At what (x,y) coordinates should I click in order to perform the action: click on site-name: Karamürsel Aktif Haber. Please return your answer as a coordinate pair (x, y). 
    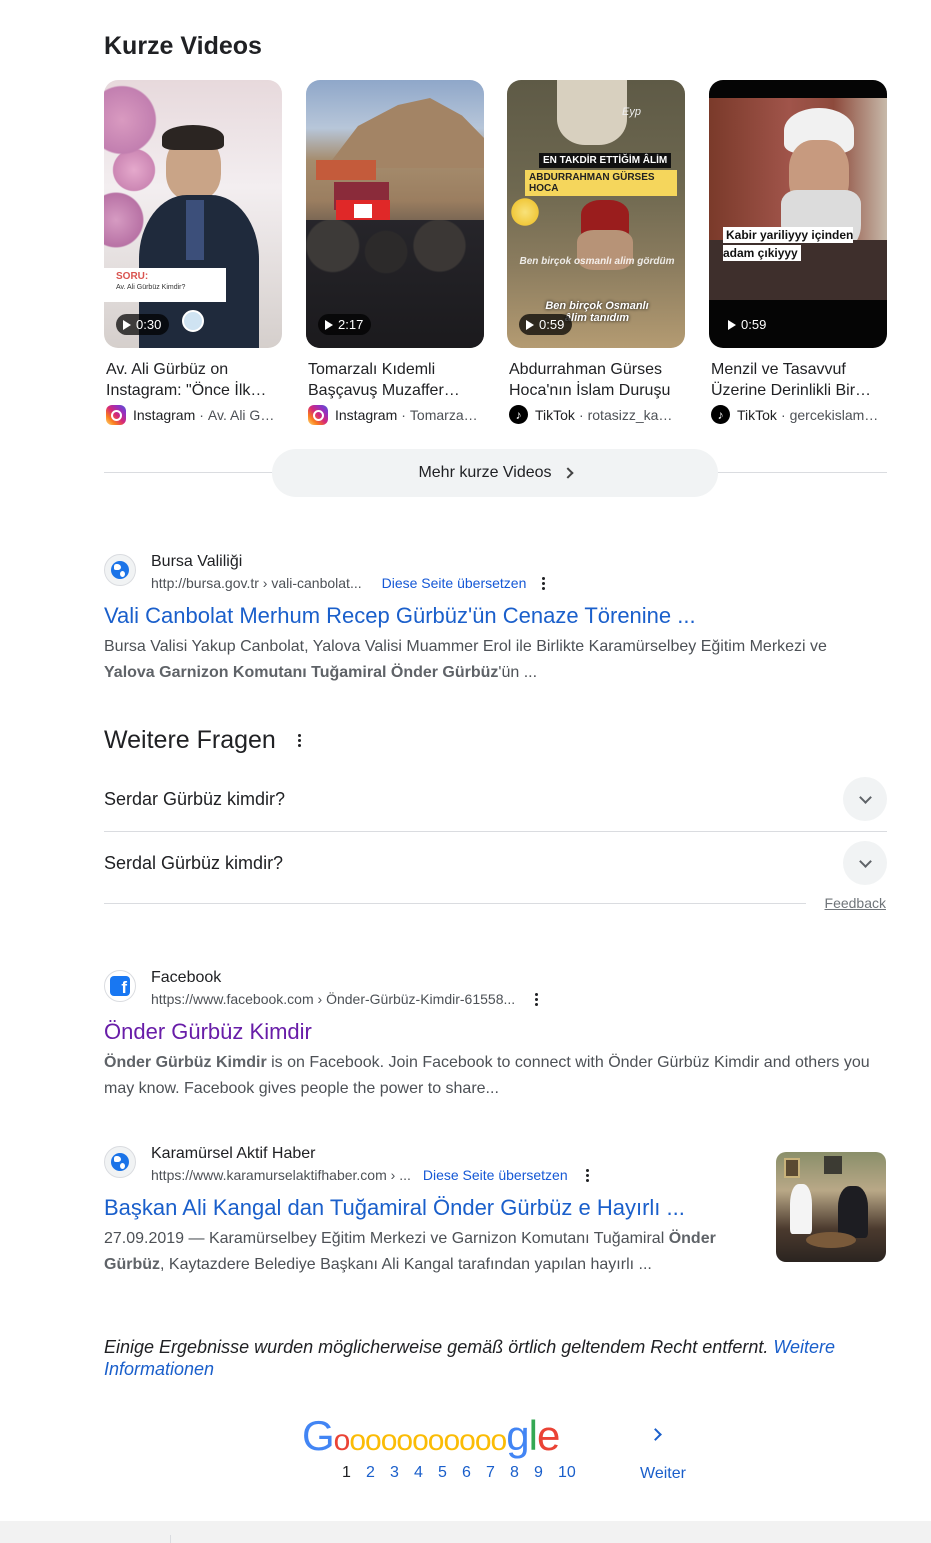
    Looking at the image, I should click on (370, 1154).